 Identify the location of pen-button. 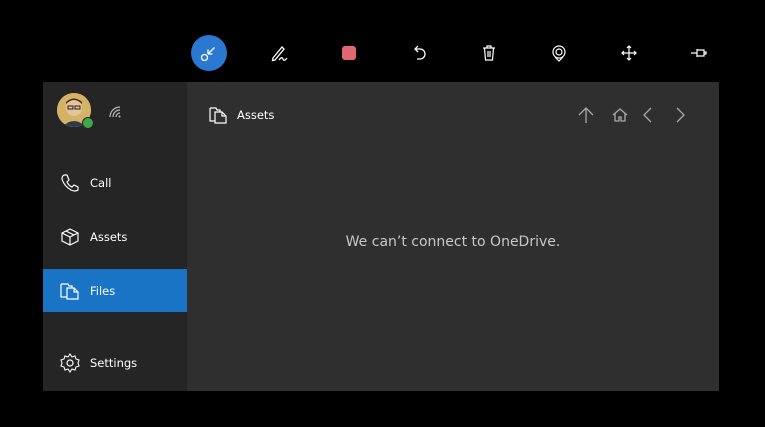
(279, 53).